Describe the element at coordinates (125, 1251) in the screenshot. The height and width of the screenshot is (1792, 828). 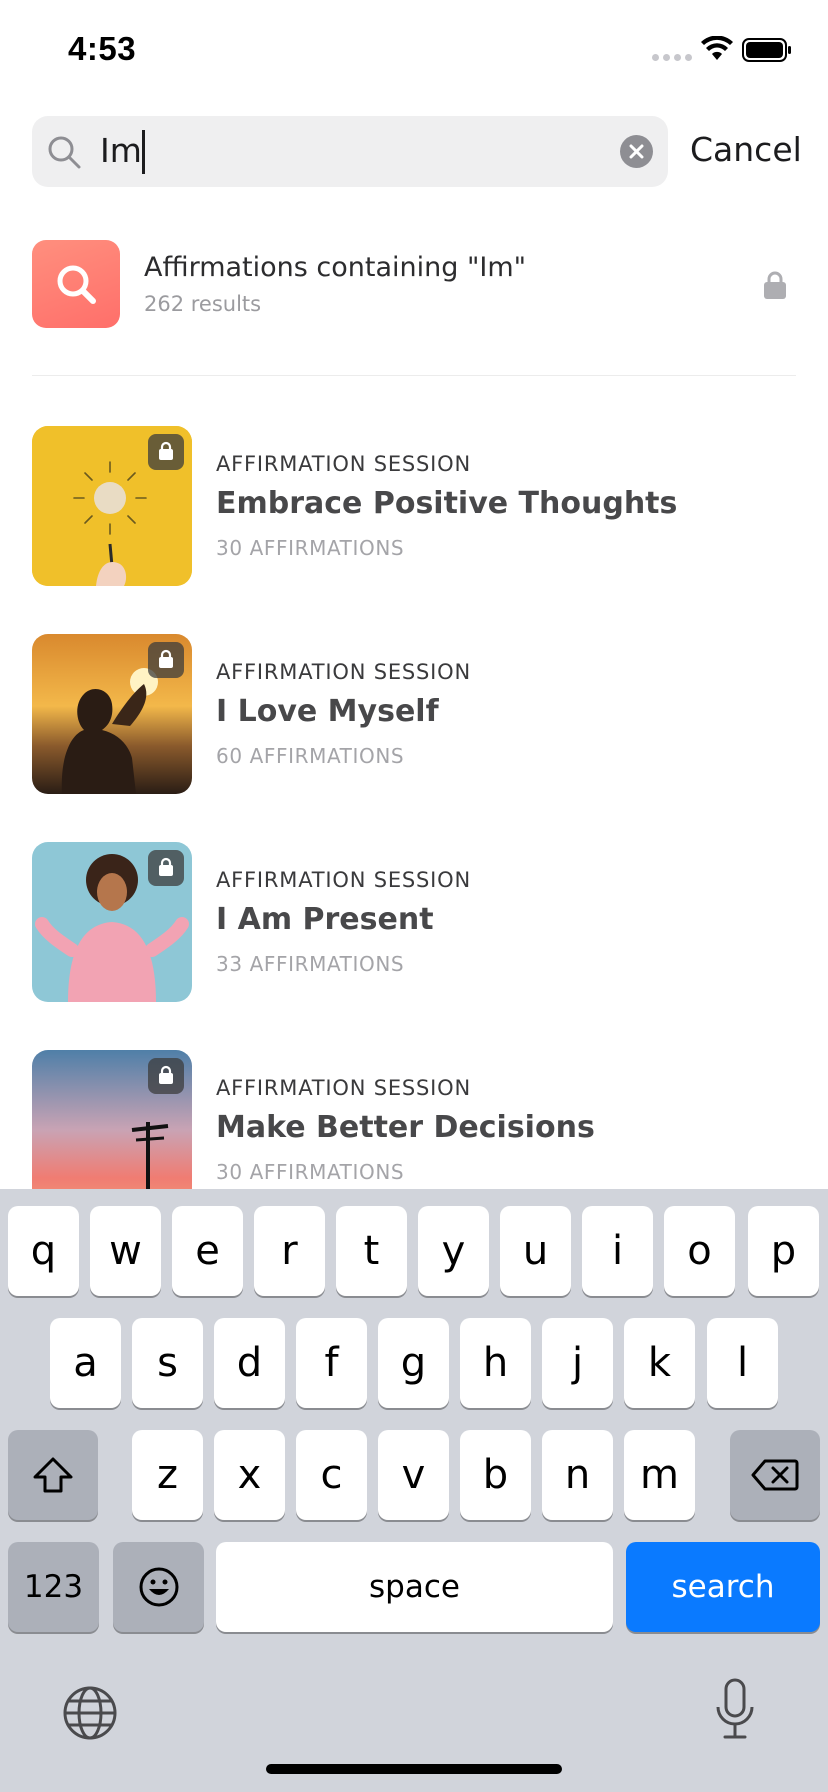
I see `key-w: w` at that location.